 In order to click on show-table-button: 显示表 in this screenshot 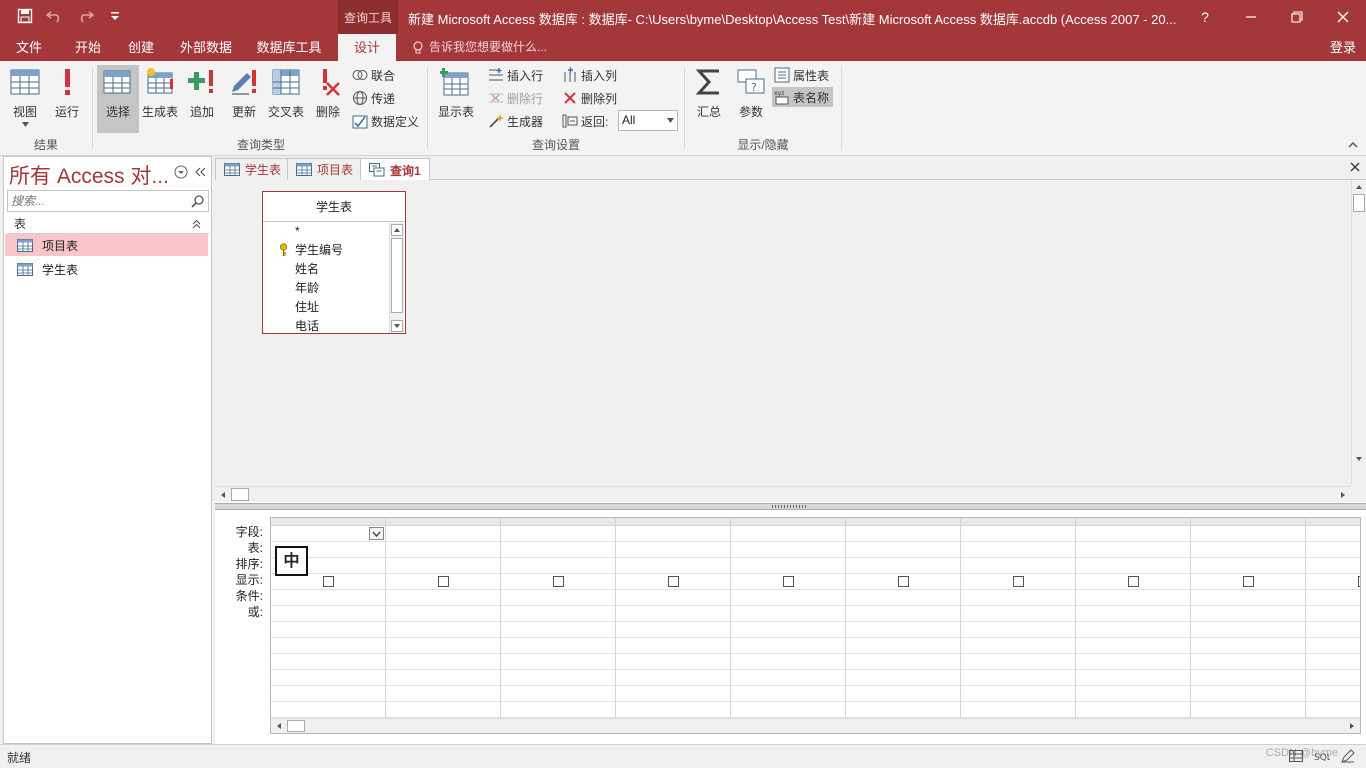, I will do `click(456, 92)`.